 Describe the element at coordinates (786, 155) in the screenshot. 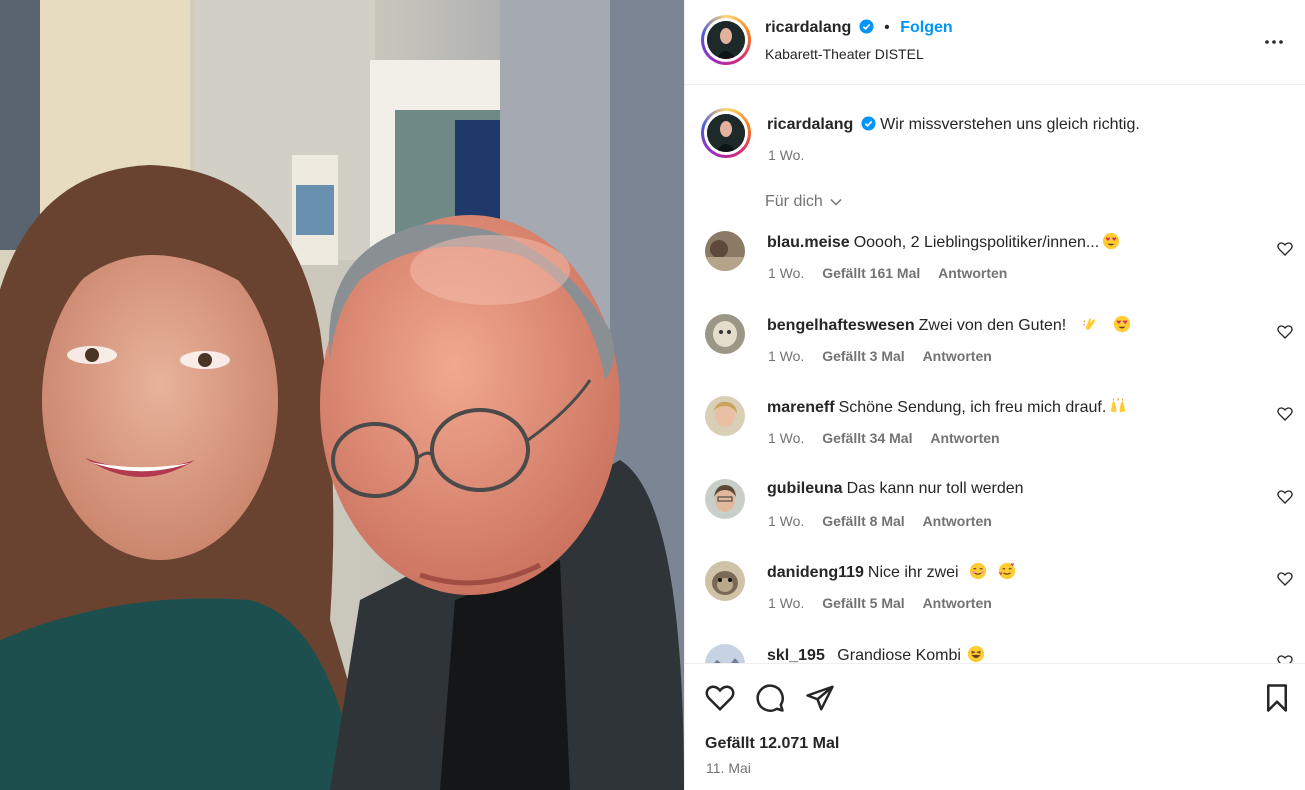

I see `caption-time: 1 Wo.` at that location.